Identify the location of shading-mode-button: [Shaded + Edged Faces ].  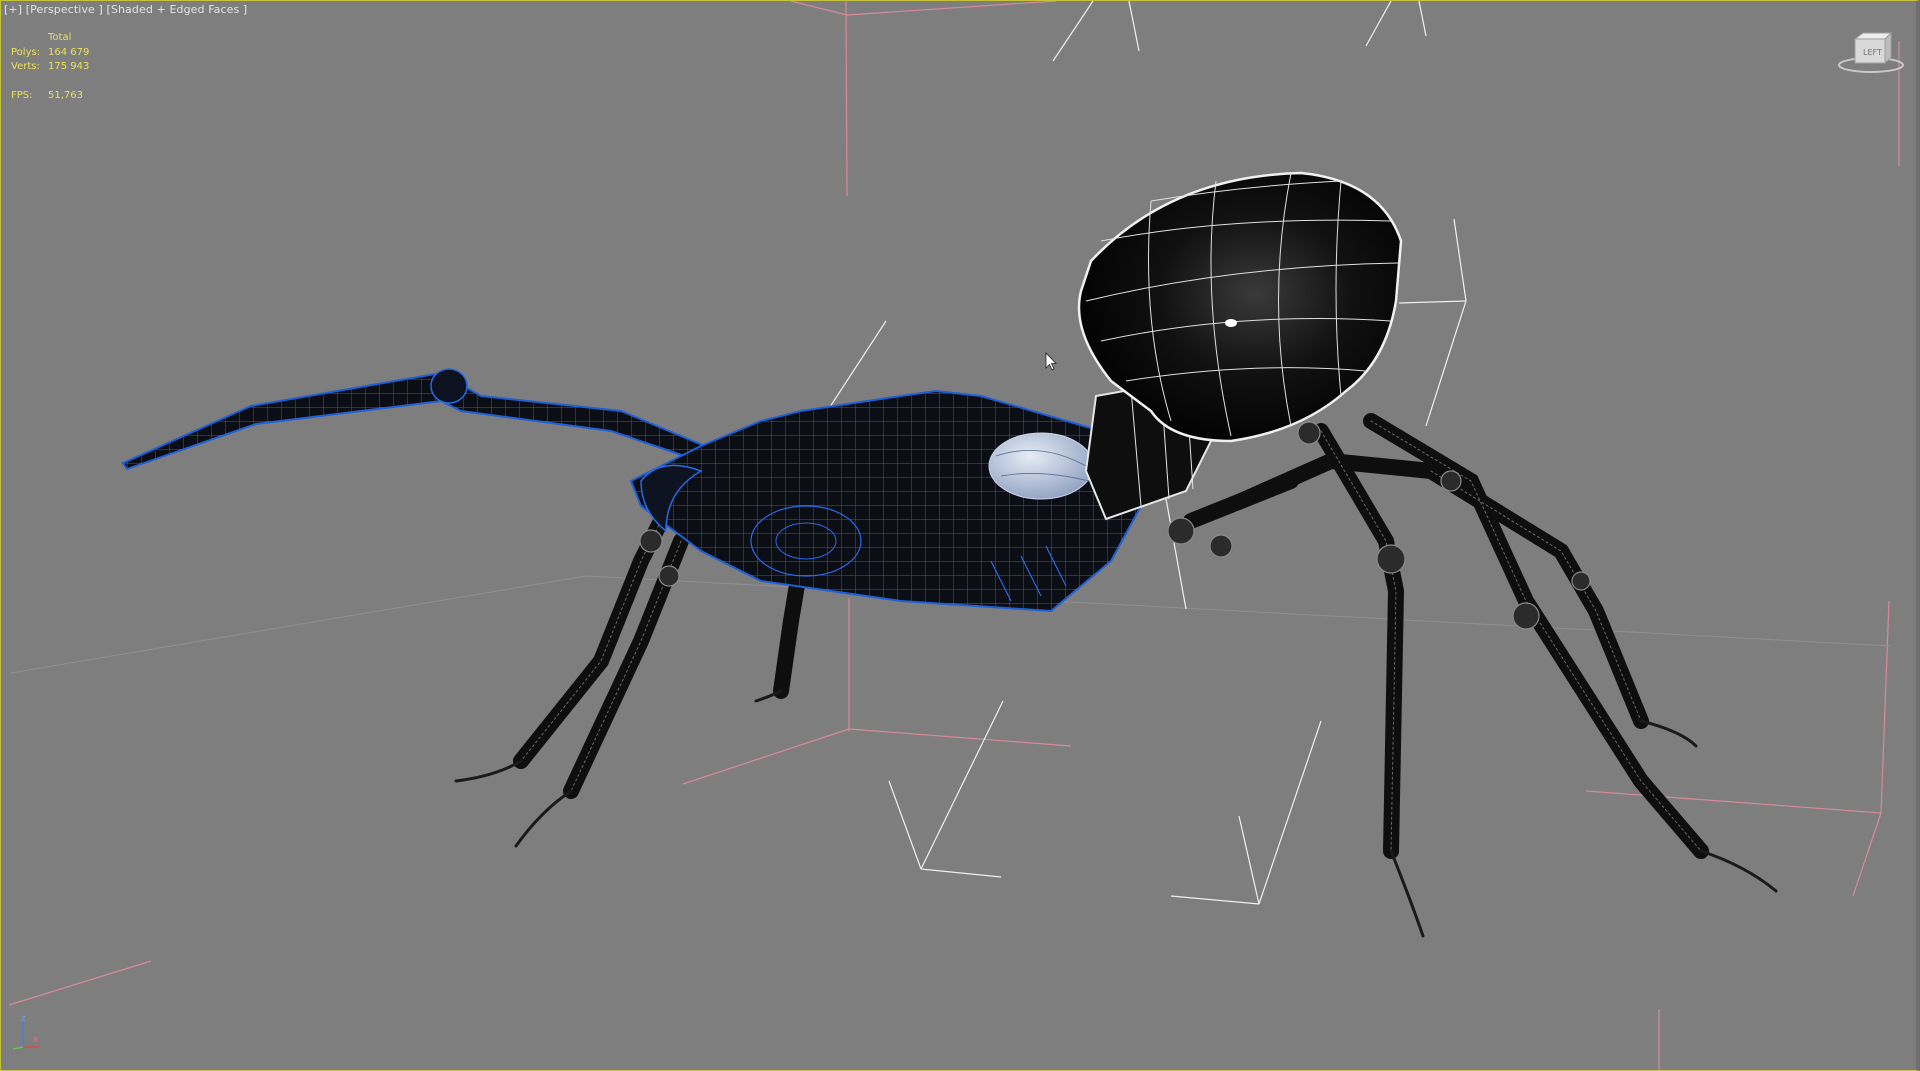
(177, 9).